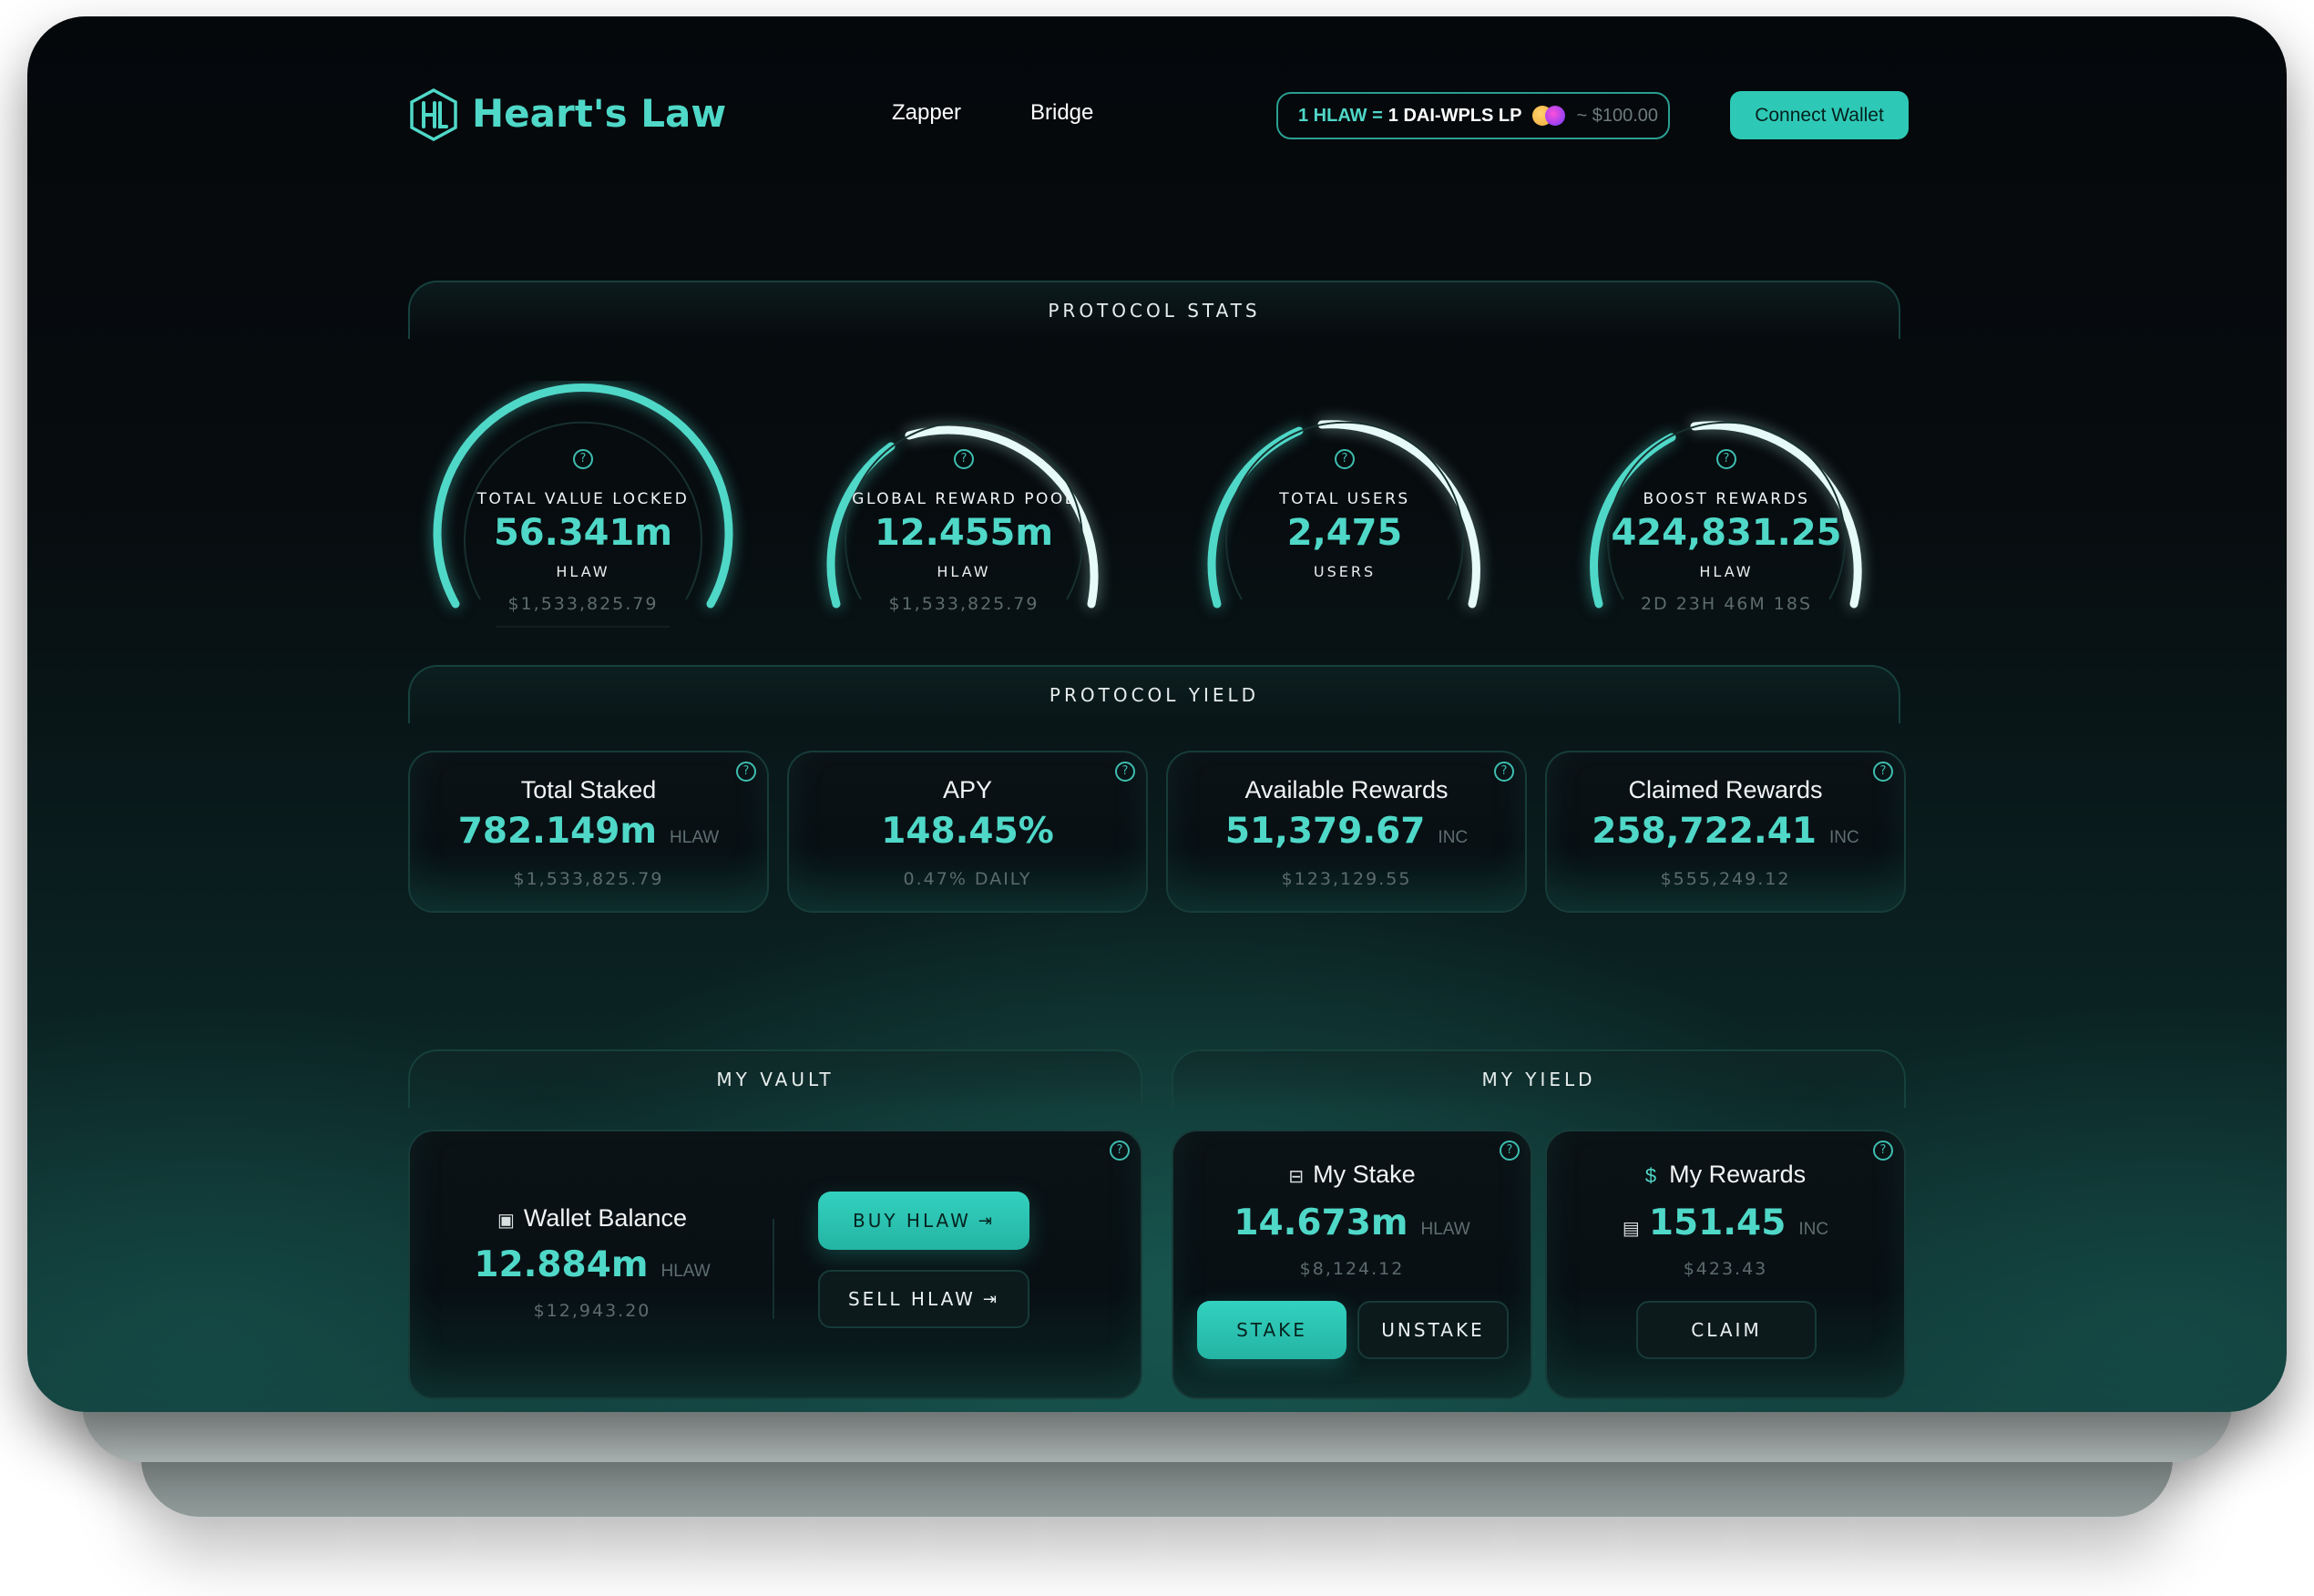  I want to click on price-pill: 1 HLAW = 1 DAI-WPLS LP ~ $100.00, so click(1473, 115).